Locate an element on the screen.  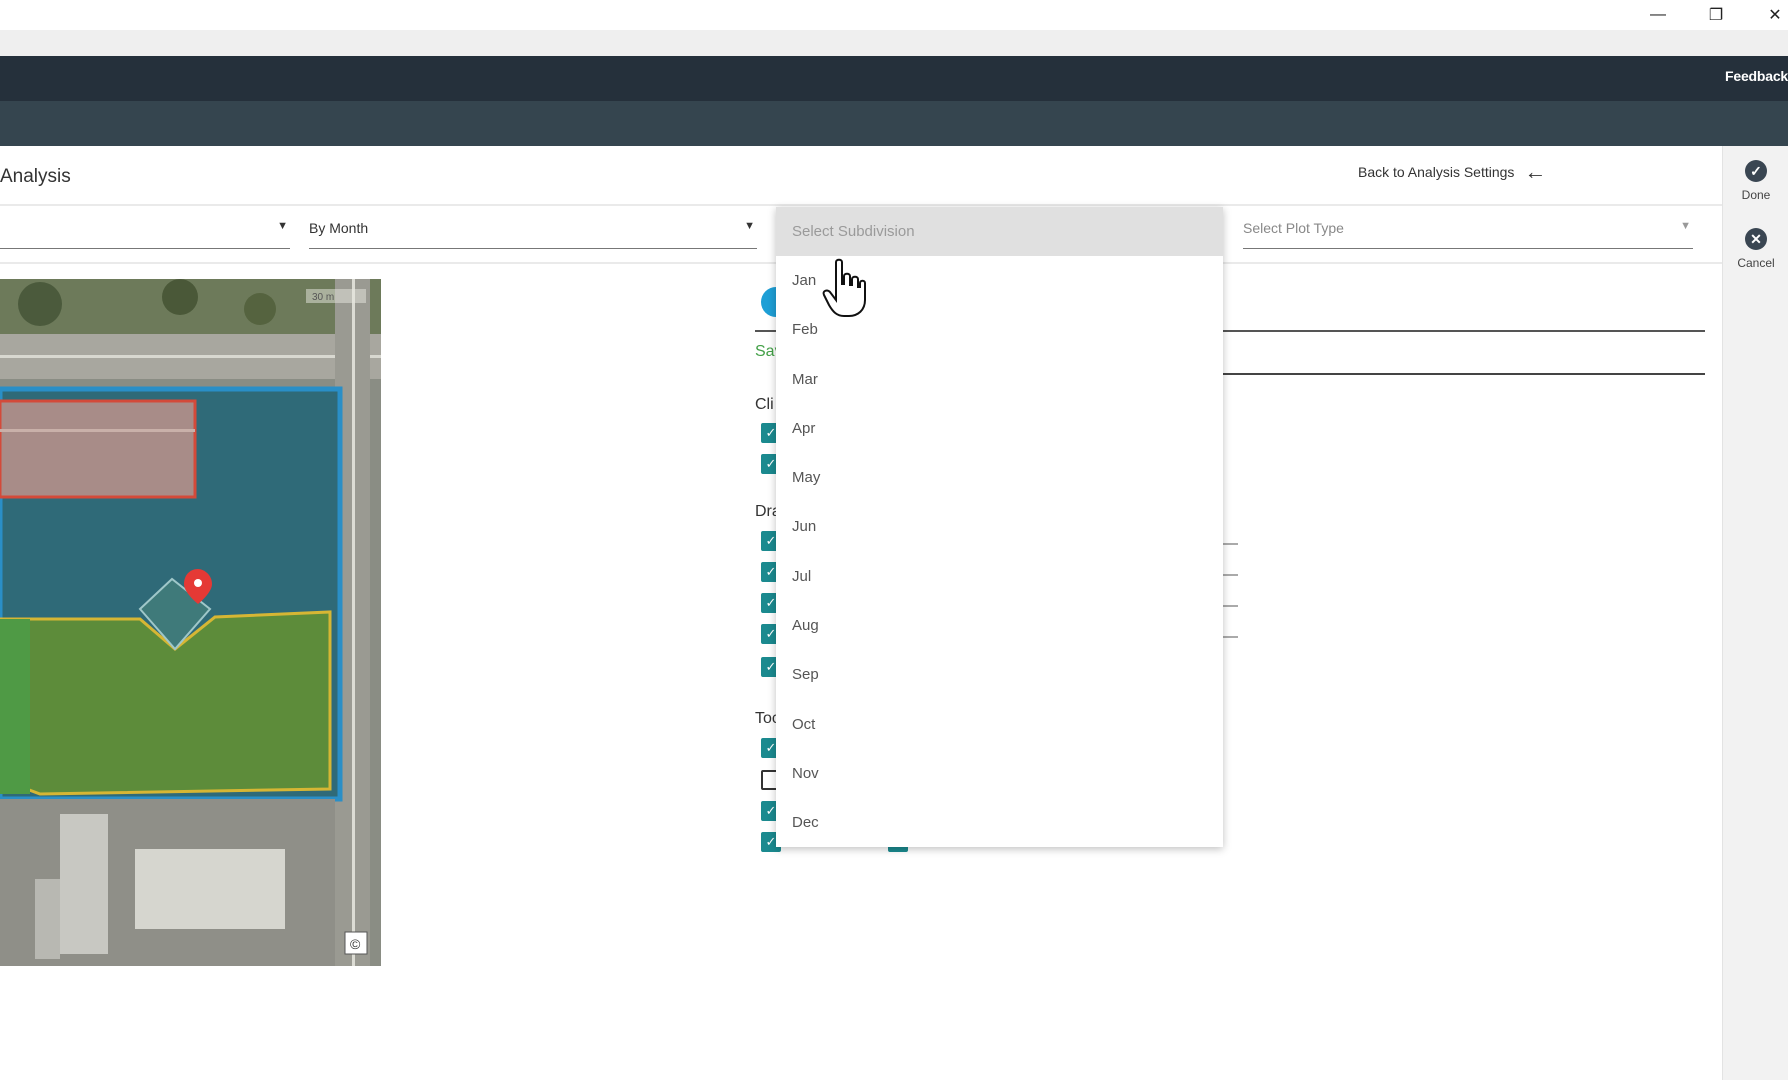
plot-type-select: Select Plot Type ▼ is located at coordinates (1468, 230).